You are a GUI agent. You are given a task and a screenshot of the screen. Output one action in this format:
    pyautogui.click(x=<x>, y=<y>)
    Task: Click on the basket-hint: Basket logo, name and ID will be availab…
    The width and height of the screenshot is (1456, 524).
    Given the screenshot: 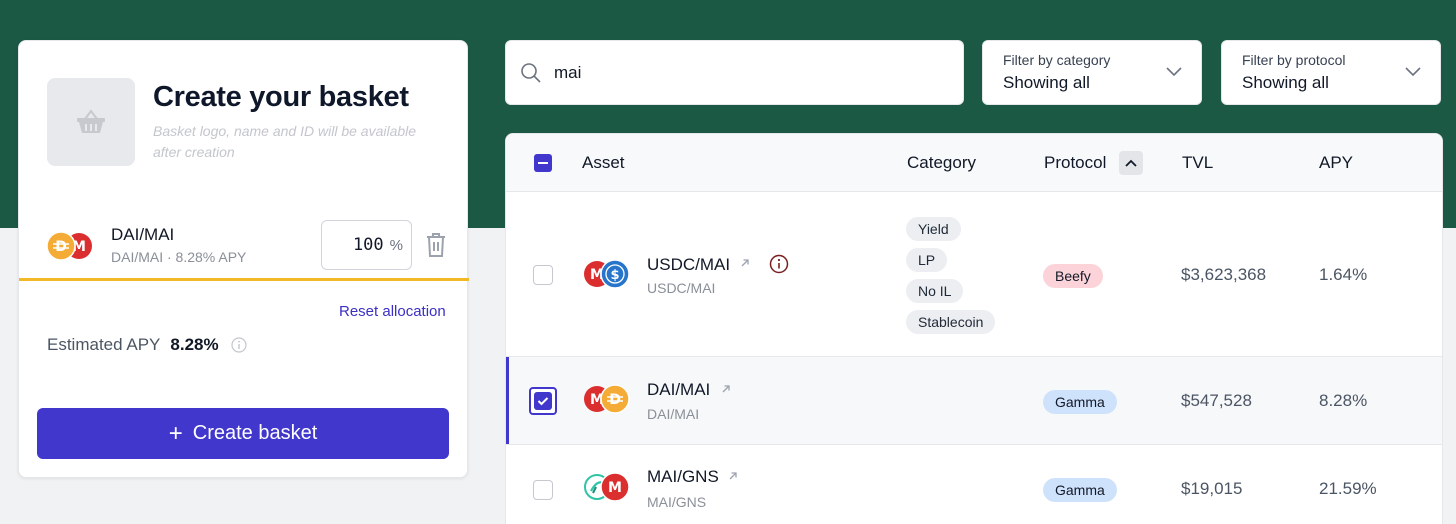 What is the action you would take?
    pyautogui.click(x=285, y=141)
    